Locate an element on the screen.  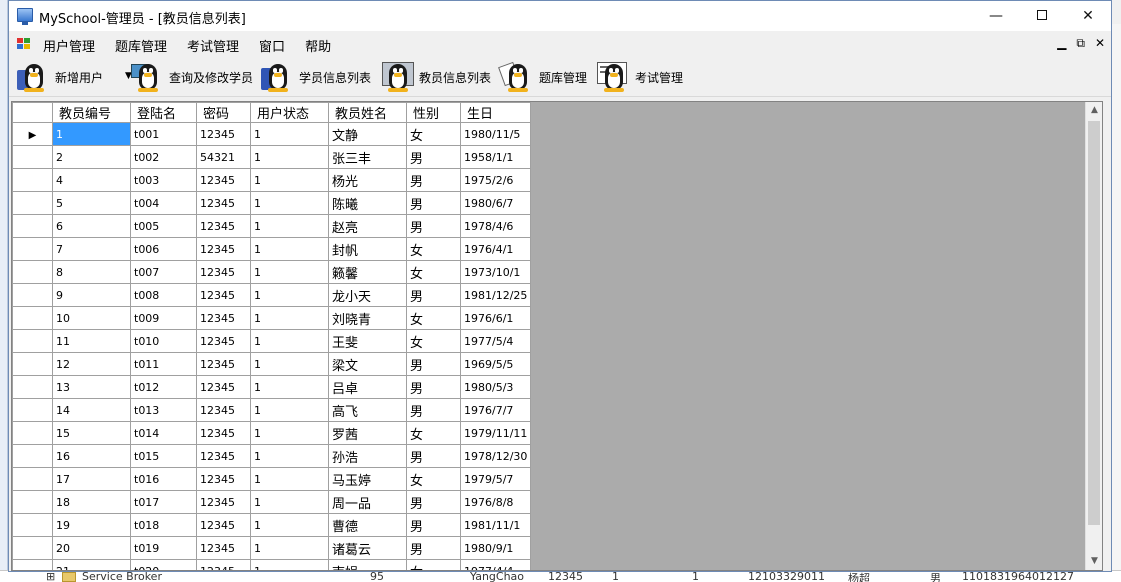
column-header-birthday: 生日 is located at coordinates (495, 112).